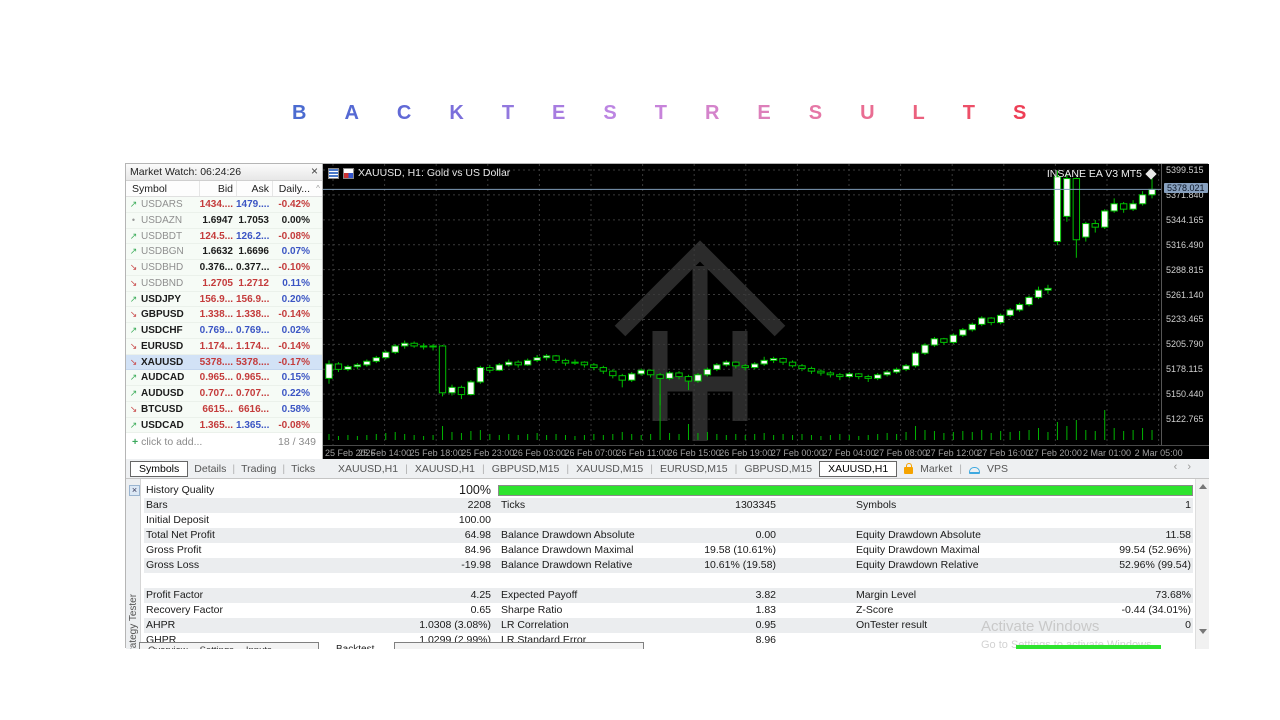 The height and width of the screenshot is (720, 1280). I want to click on vps-tab: VPS, so click(997, 469).